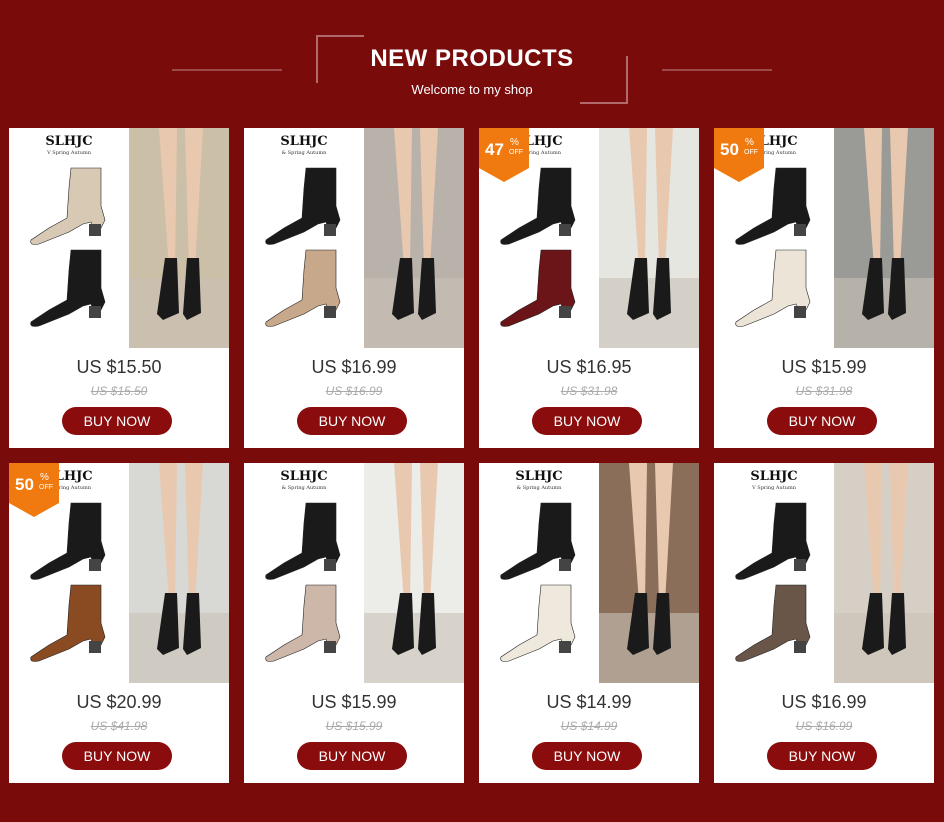 The height and width of the screenshot is (822, 944). I want to click on discount-badge: 47 % OFF, so click(504, 155).